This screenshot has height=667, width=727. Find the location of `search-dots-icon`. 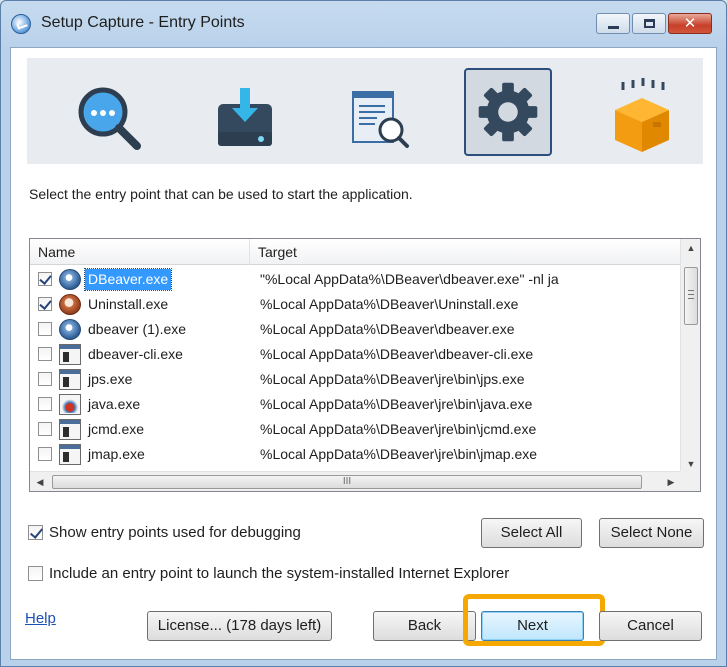

search-dots-icon is located at coordinates (109, 118).